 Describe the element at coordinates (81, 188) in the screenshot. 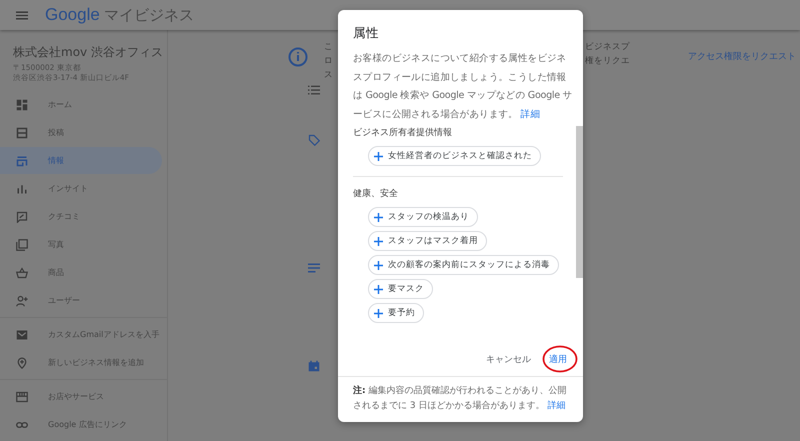

I see `sidebar-item: インサイト` at that location.